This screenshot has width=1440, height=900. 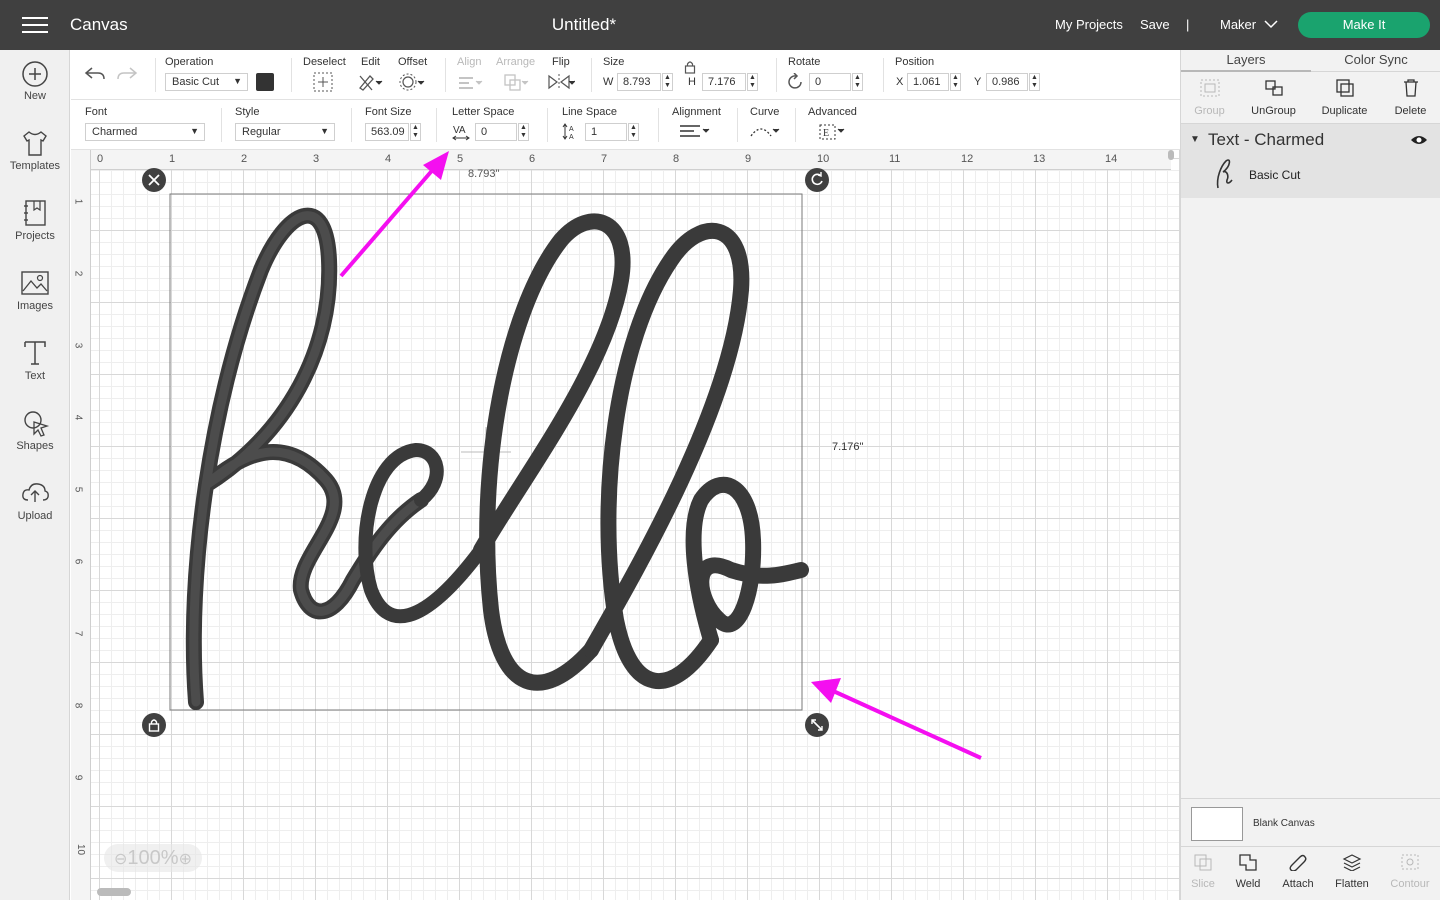 What do you see at coordinates (752, 82) in the screenshot?
I see `height-stepper: ▲ ▼` at bounding box center [752, 82].